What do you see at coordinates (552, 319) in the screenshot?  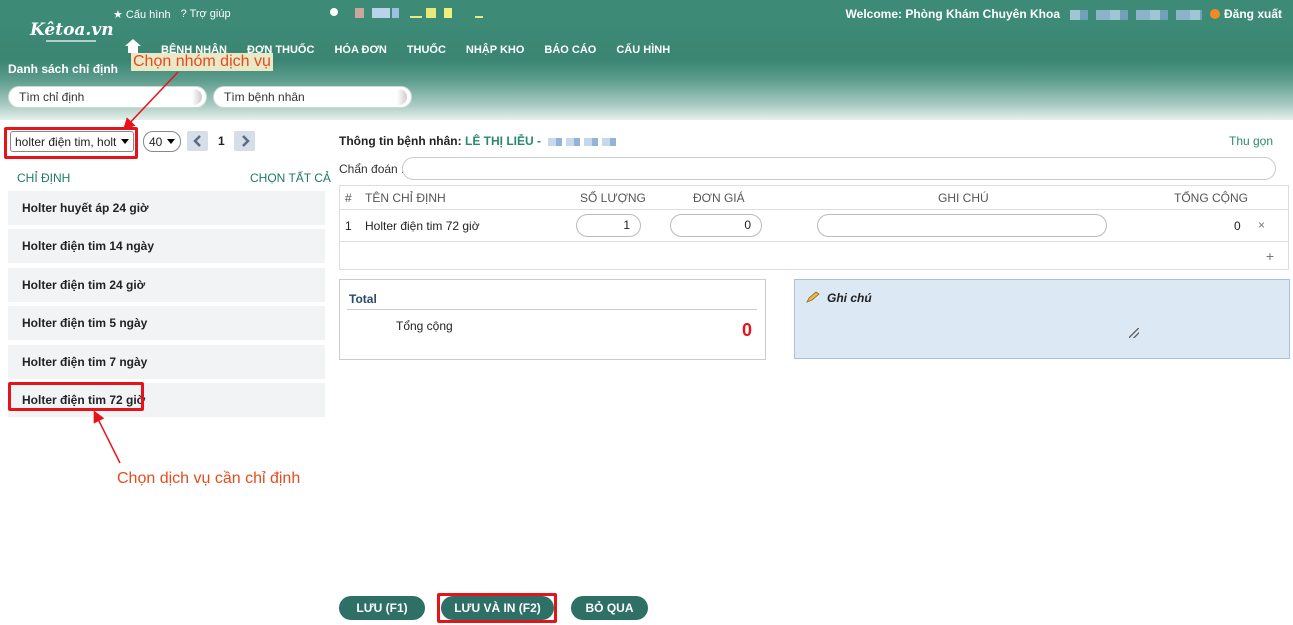 I see `total-panel: Total Tổng cộng 0` at bounding box center [552, 319].